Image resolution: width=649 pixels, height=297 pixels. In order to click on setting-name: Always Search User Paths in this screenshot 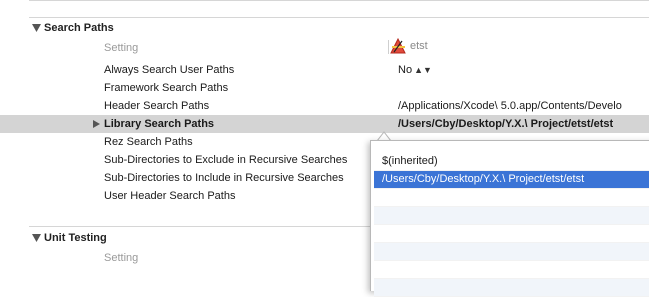, I will do `click(169, 70)`.